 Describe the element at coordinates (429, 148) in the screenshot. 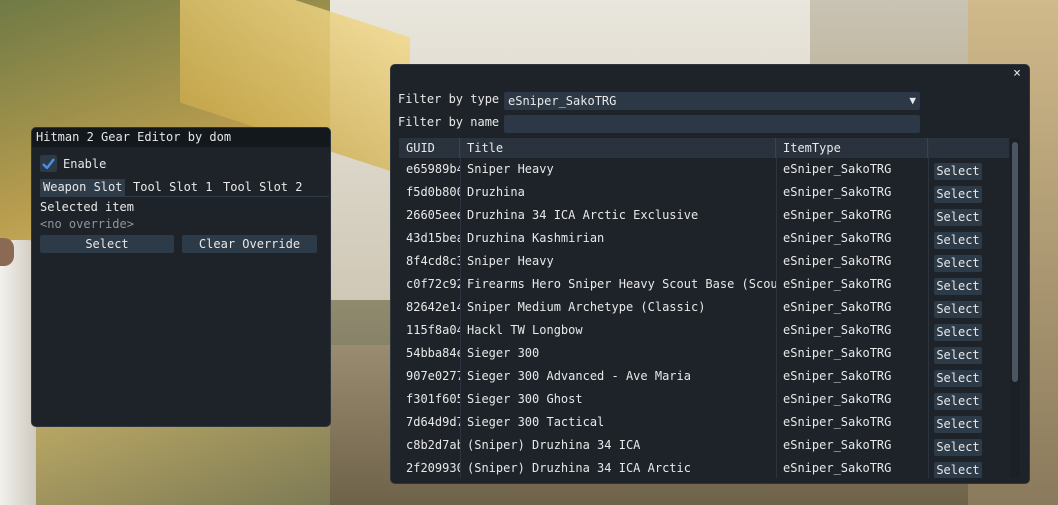

I see `column-guid: GUID` at that location.